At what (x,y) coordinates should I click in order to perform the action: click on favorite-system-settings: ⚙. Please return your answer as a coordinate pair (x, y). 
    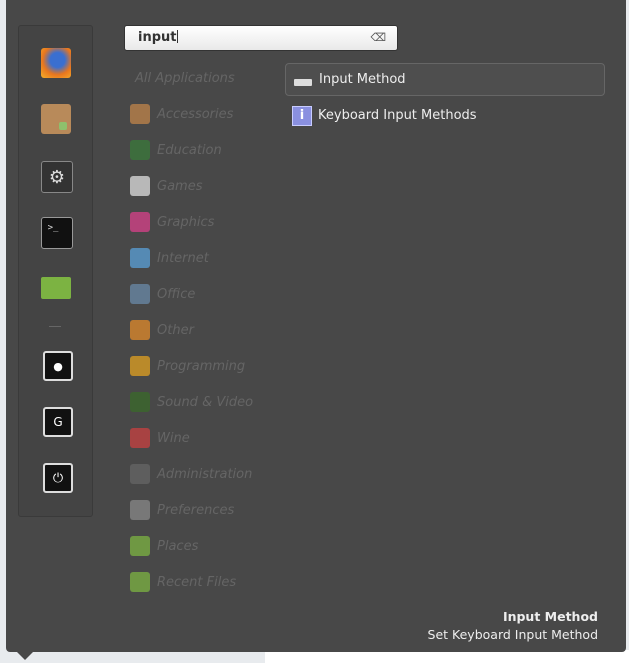
    Looking at the image, I should click on (57, 177).